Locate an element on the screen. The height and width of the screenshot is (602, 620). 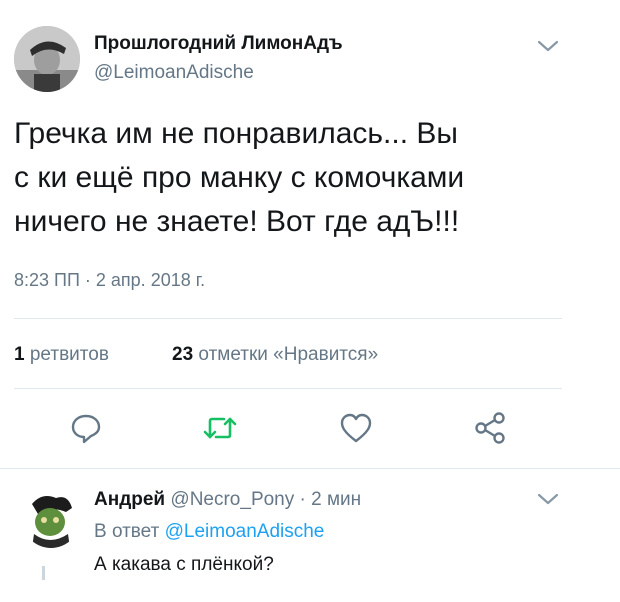
reply-header: Андрей @Necro_Pony · 2 мин is located at coordinates (227, 500).